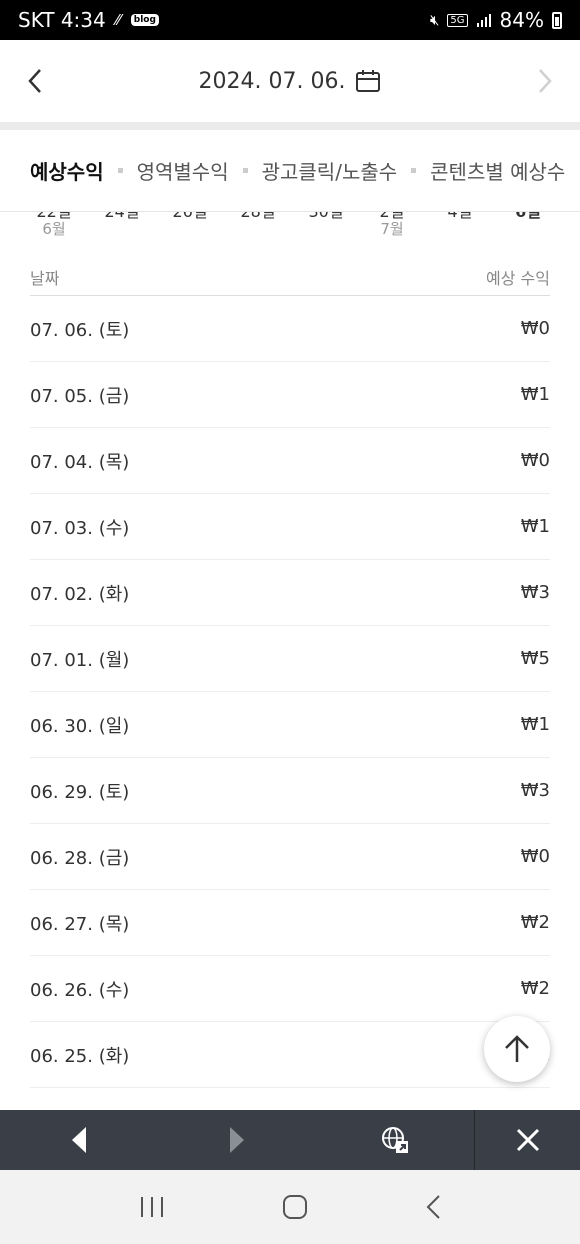  I want to click on tab-revenue-by-content: 콘텐츠별 예상수, so click(497, 170).